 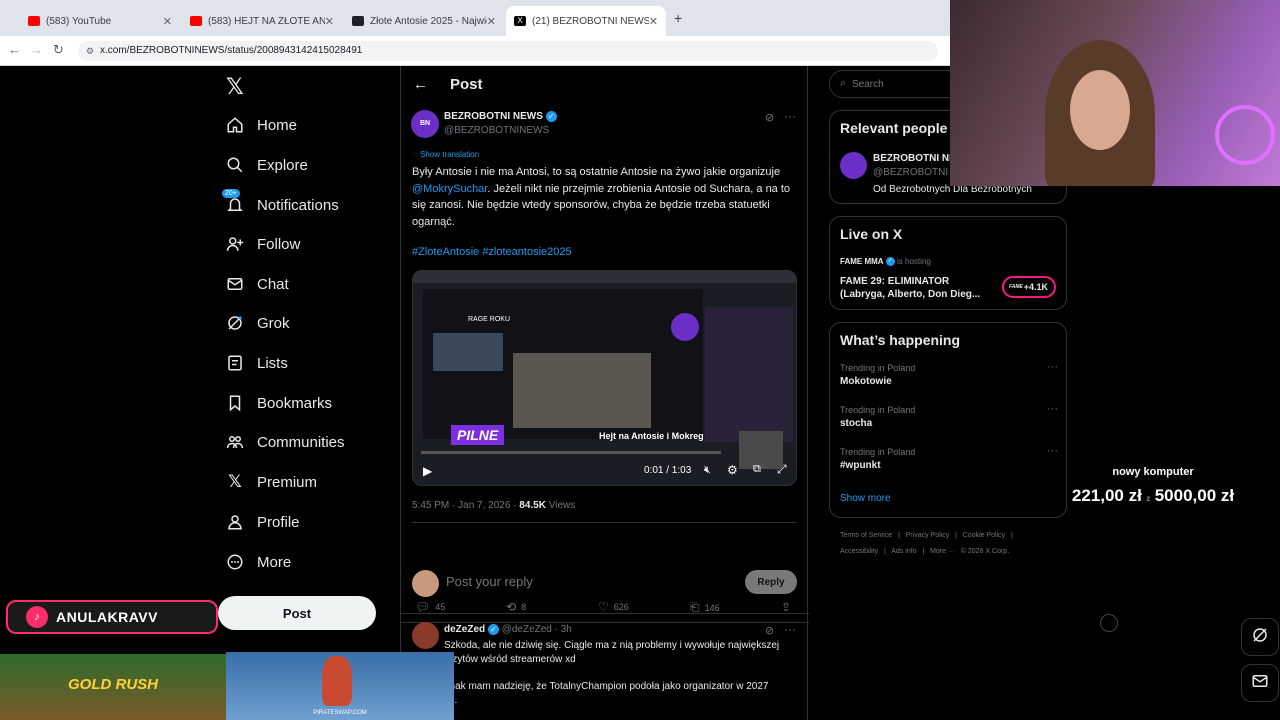 I want to click on trend-meta: Trending in Poland, so click(x=878, y=452).